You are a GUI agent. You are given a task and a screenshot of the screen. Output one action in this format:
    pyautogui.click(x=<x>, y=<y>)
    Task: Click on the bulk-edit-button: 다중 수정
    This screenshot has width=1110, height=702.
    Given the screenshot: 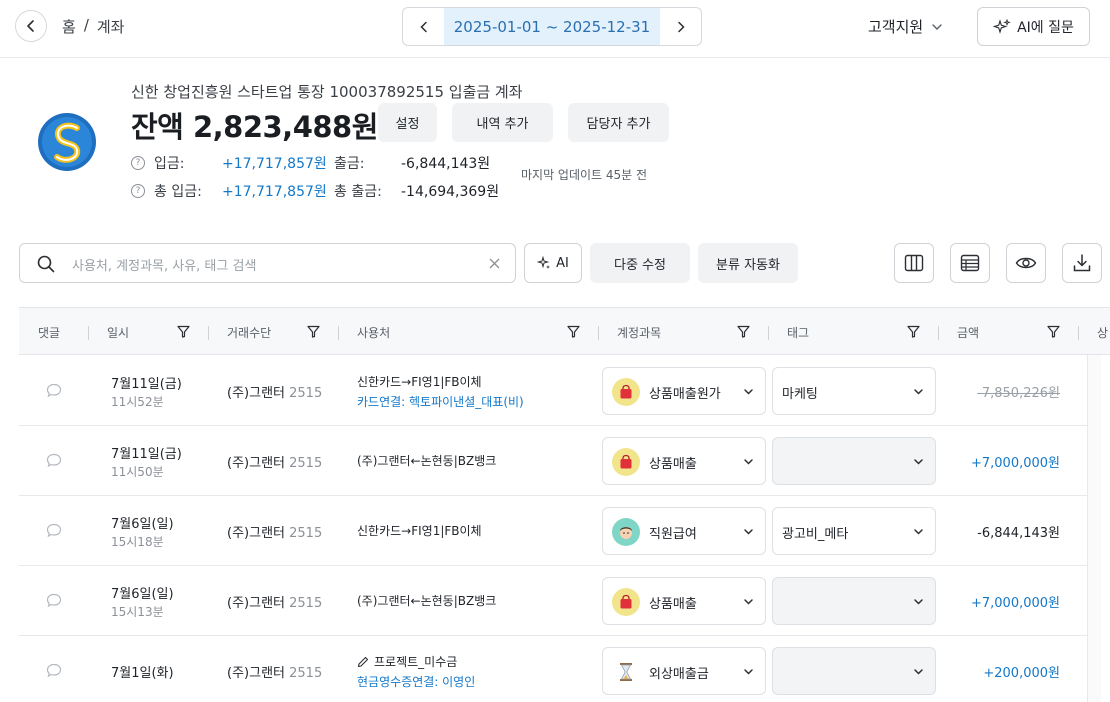 What is the action you would take?
    pyautogui.click(x=640, y=263)
    